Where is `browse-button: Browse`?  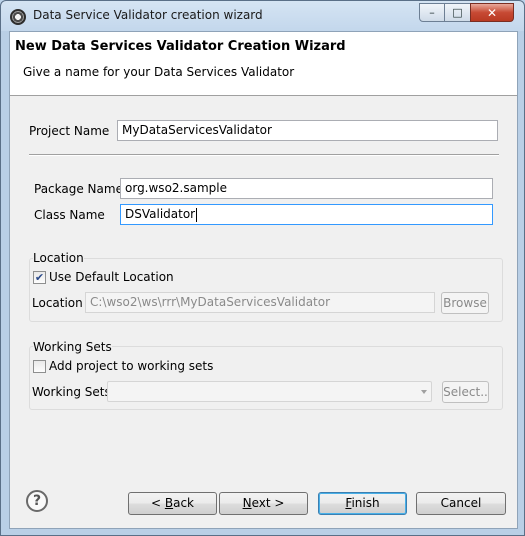
browse-button: Browse is located at coordinates (465, 303).